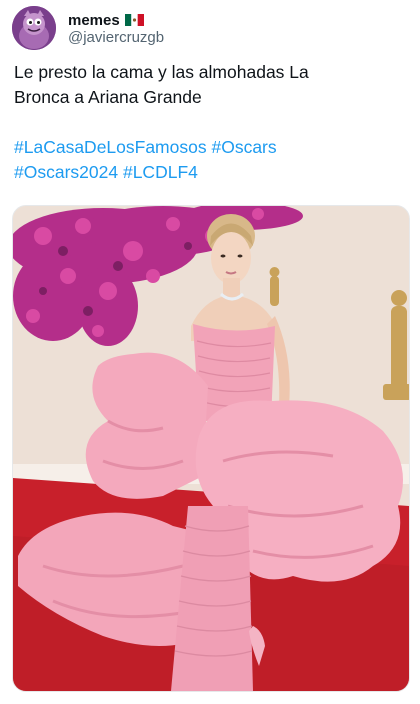  I want to click on hashtag-line: #LaCasaDeLosFamosos #Oscars, so click(212, 147).